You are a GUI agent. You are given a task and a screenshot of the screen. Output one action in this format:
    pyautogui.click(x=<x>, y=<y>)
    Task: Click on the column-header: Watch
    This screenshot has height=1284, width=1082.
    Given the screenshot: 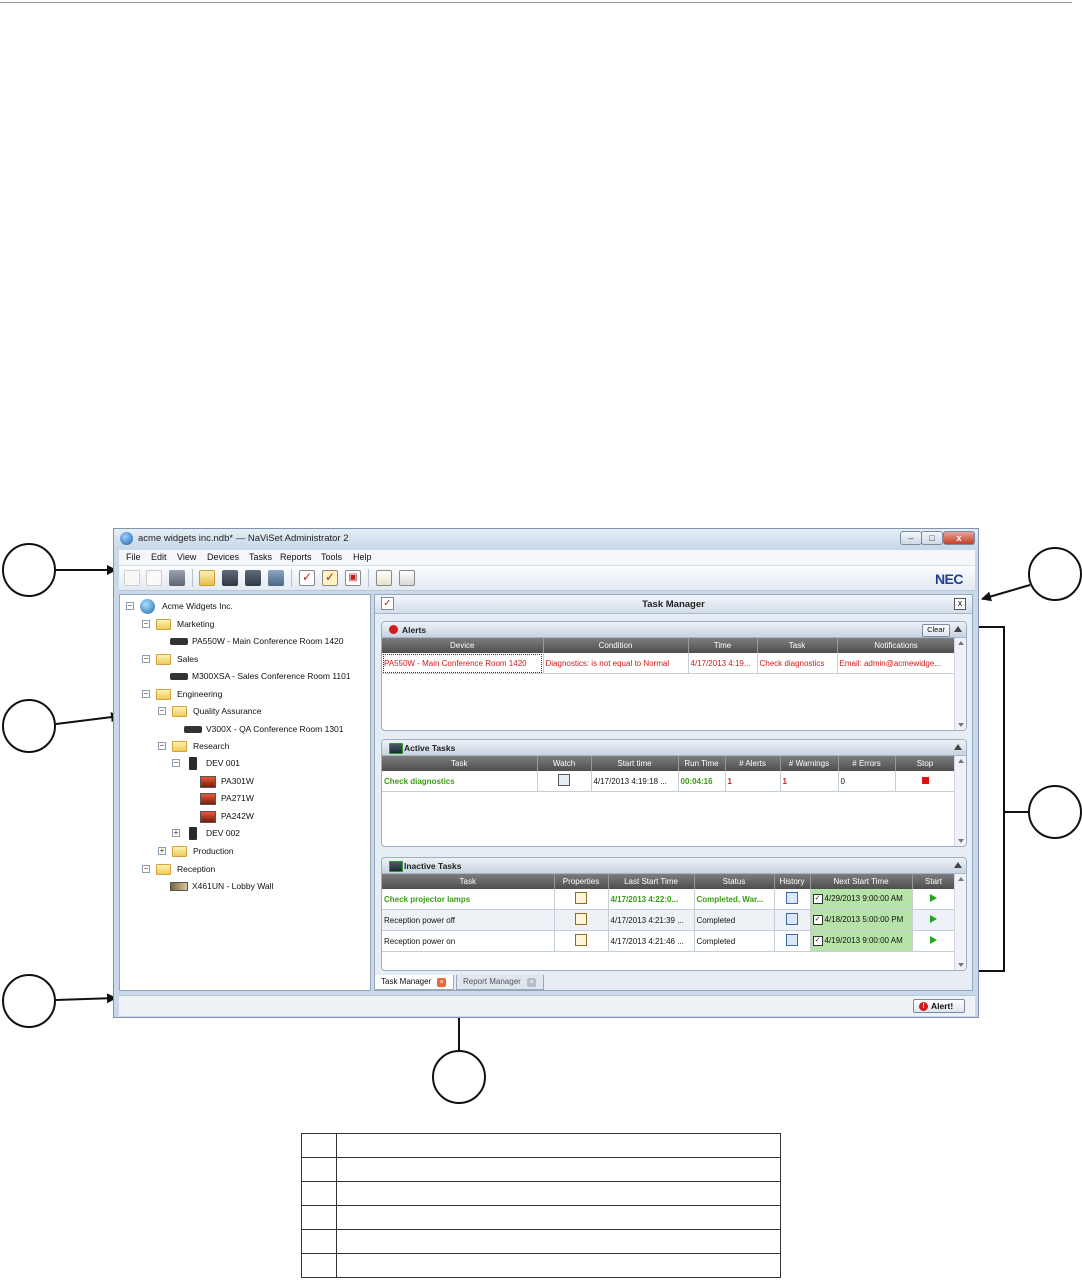 What is the action you would take?
    pyautogui.click(x=564, y=763)
    